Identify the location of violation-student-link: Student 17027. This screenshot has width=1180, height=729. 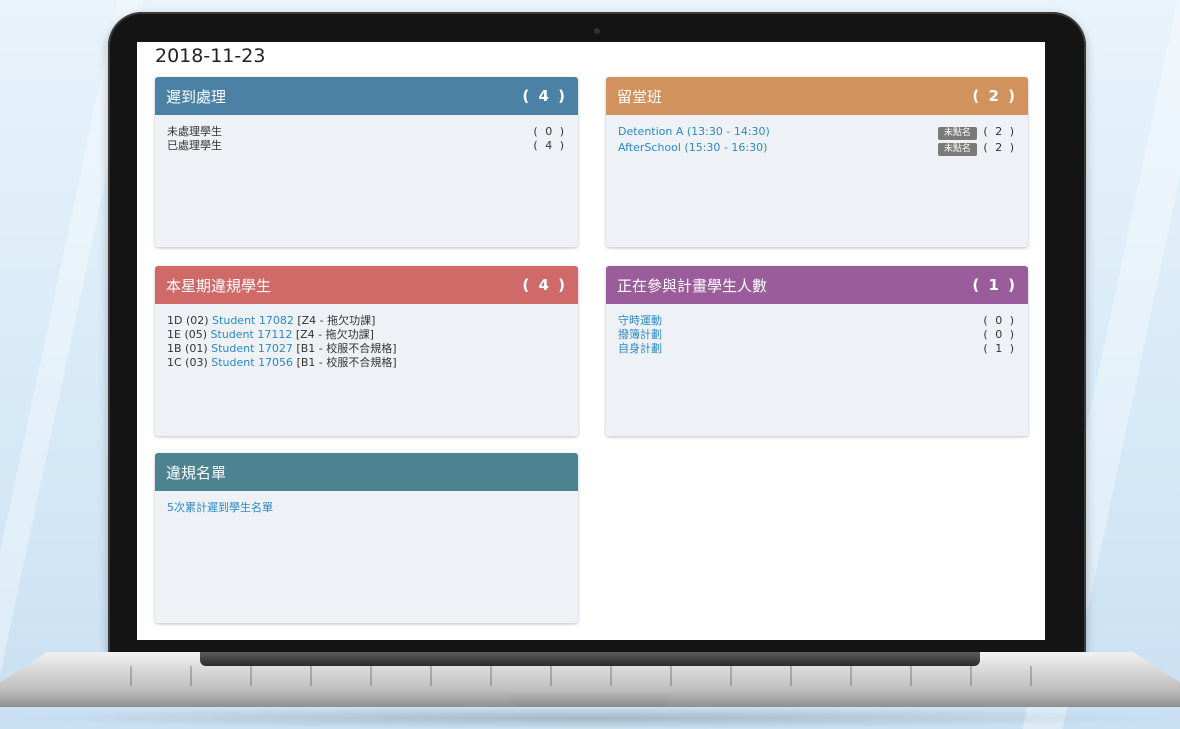
(252, 348).